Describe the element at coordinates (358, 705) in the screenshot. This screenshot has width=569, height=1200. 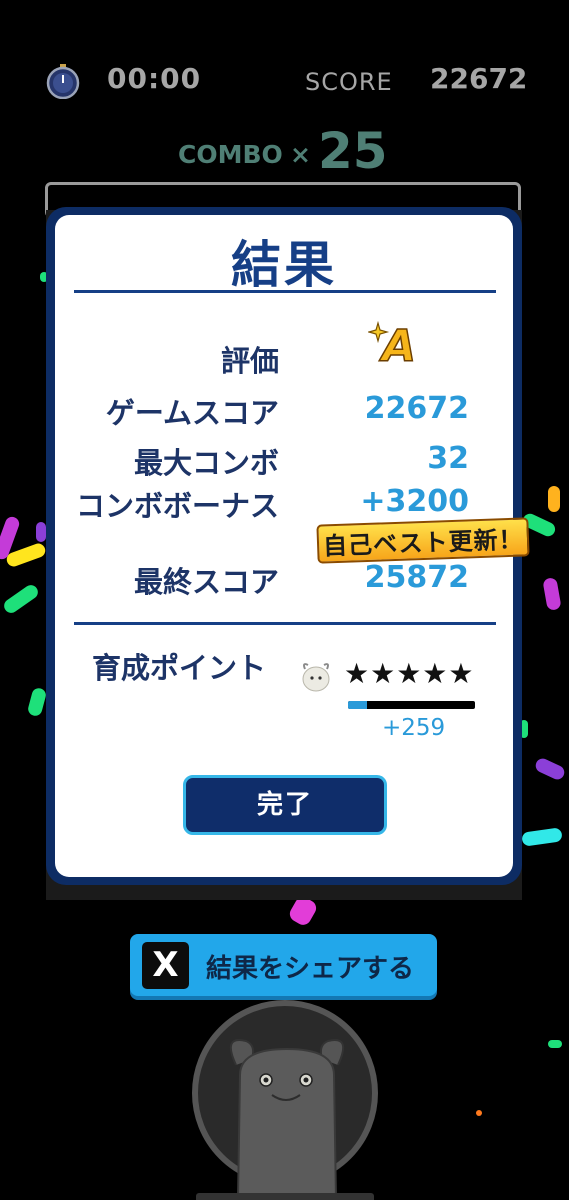
I see `training-progress-fill` at that location.